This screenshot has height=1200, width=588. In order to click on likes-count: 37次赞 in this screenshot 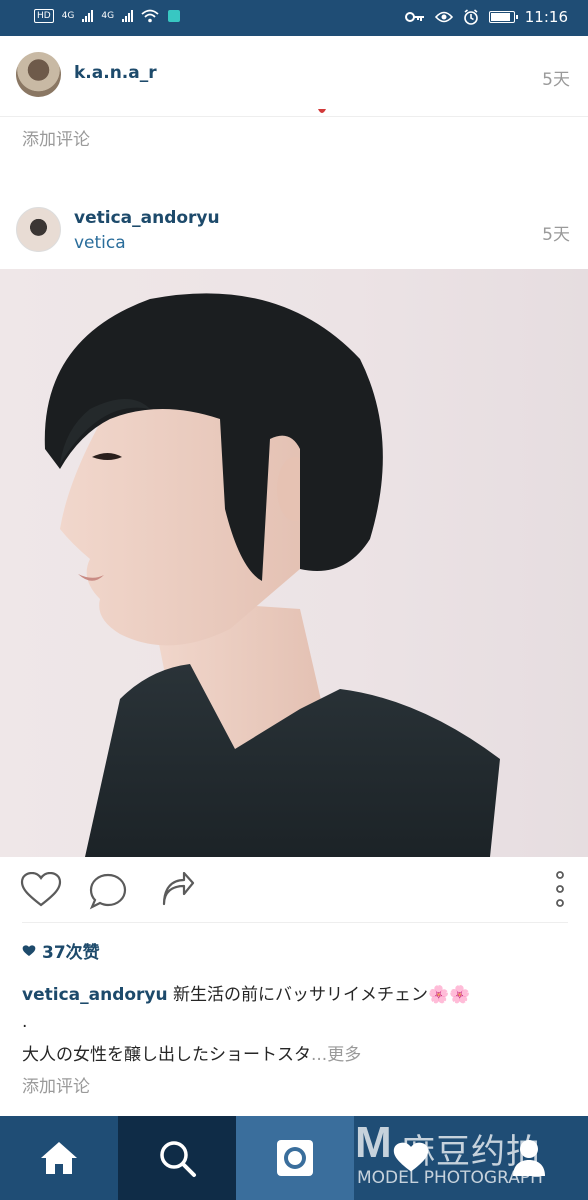, I will do `click(71, 953)`.